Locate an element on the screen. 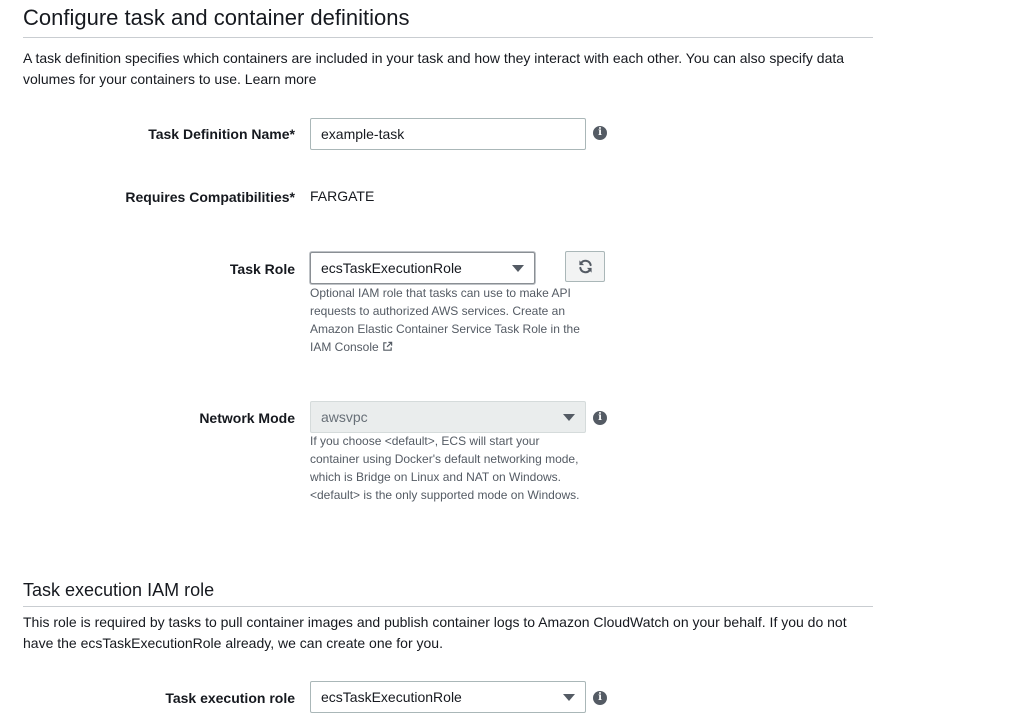  page-title: Configure task and container definitions is located at coordinates (216, 17).